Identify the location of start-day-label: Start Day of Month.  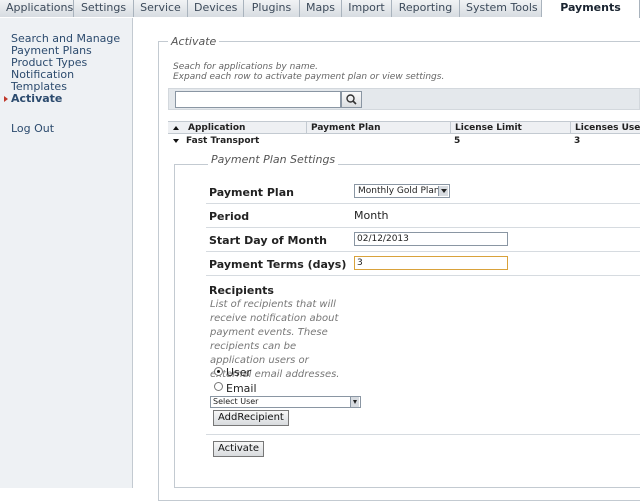
(268, 240).